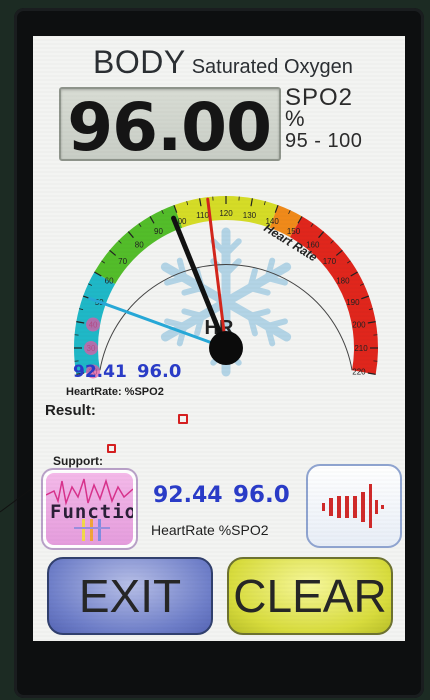 The width and height of the screenshot is (430, 700). Describe the element at coordinates (183, 419) in the screenshot. I see `result-indicator` at that location.